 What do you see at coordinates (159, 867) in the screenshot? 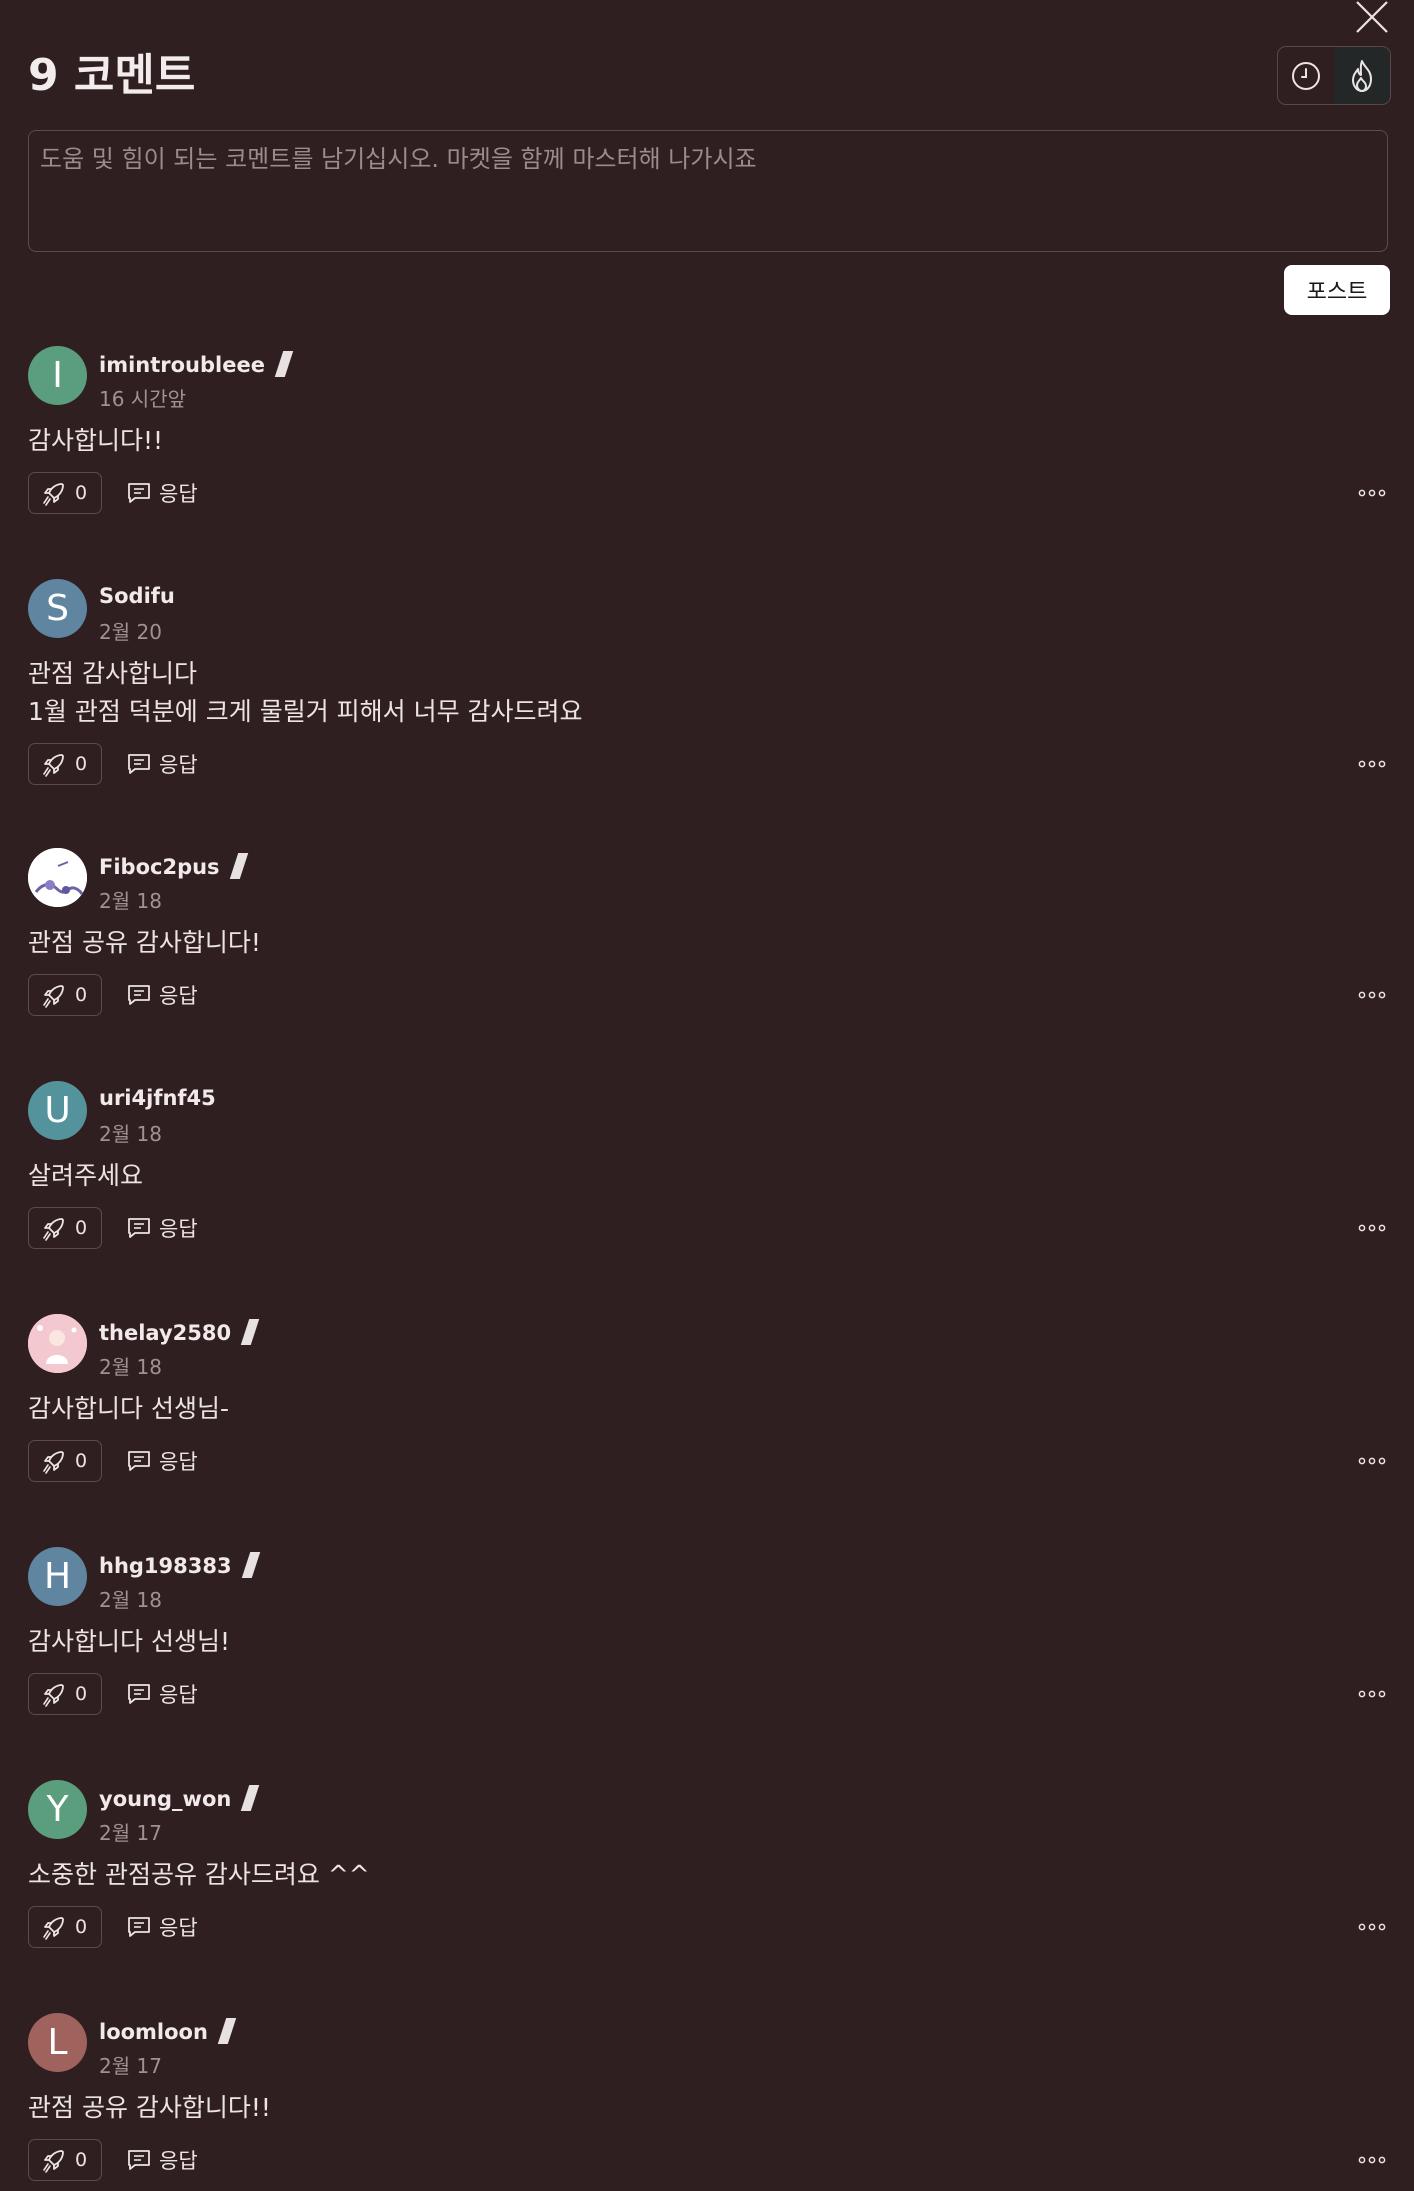
I see `username: Fiboc2pus` at bounding box center [159, 867].